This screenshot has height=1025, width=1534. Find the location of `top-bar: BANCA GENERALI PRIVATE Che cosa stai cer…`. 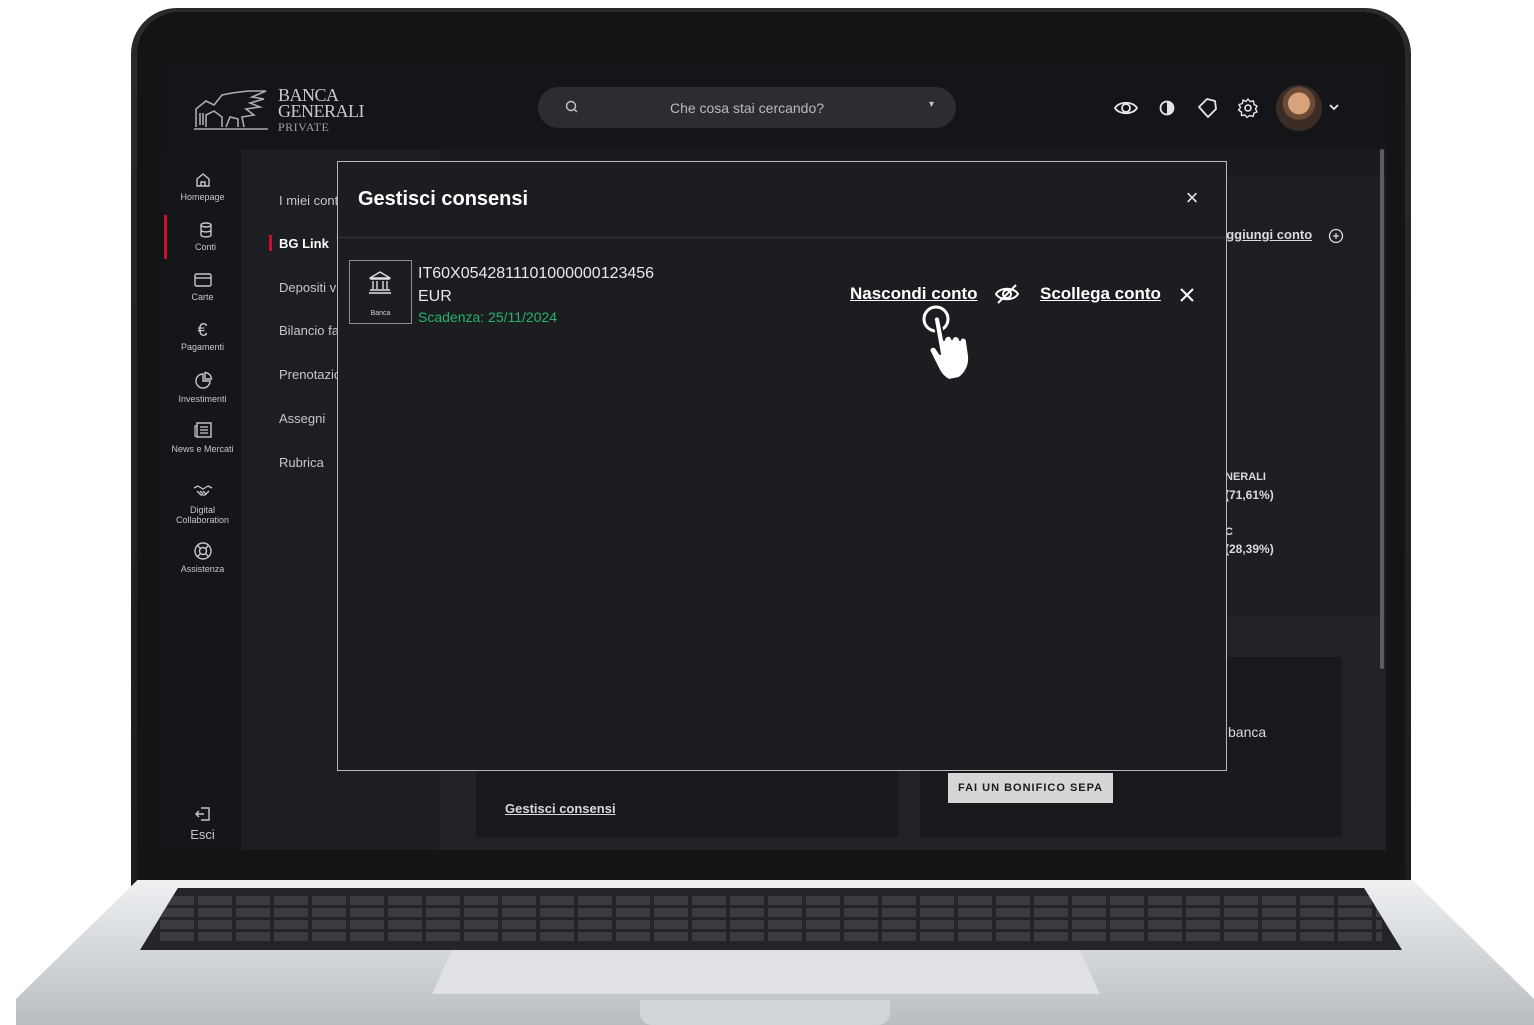

top-bar: BANCA GENERALI PRIVATE Che cosa stai cer… is located at coordinates (775, 106).